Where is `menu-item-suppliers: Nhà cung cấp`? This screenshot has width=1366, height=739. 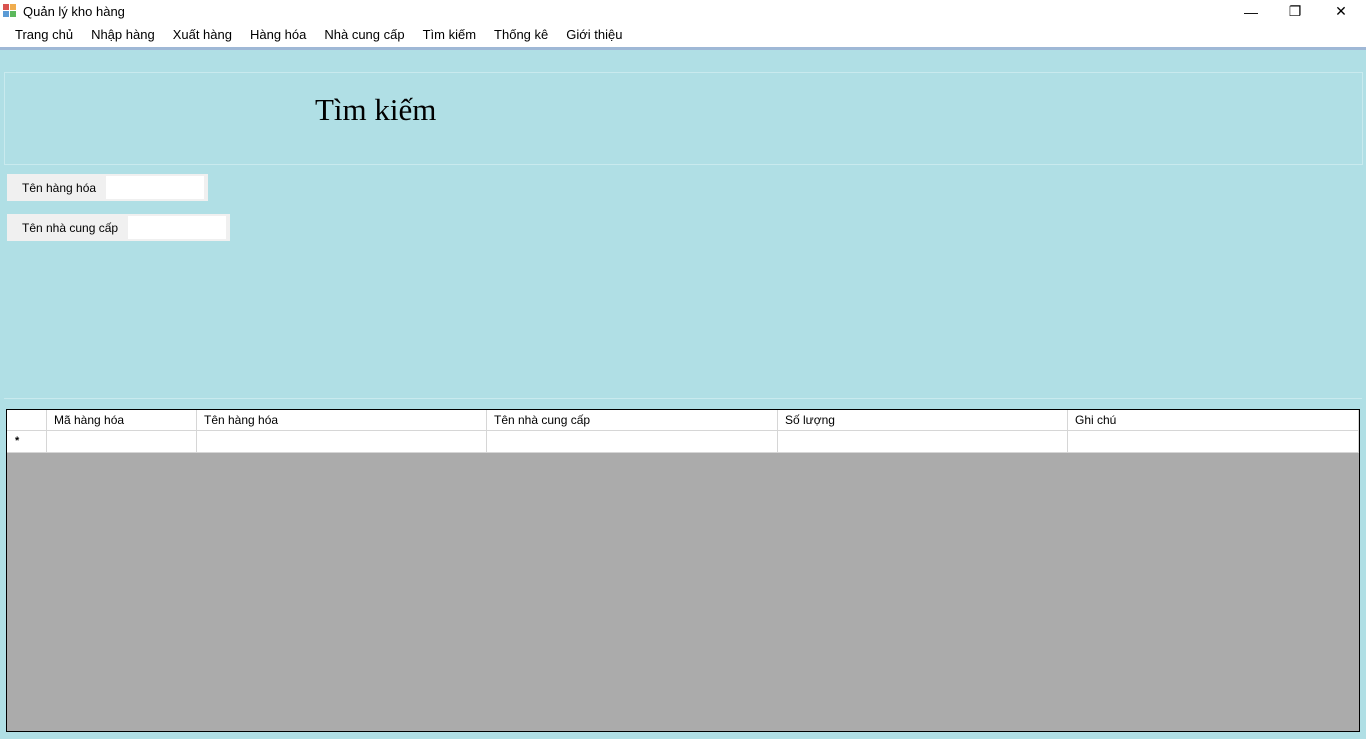 menu-item-suppliers: Nhà cung cấp is located at coordinates (364, 35).